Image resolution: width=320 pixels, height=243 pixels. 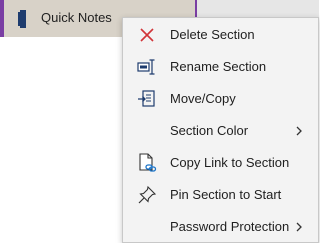 I want to click on menu-item-password-protection: Password Protection, so click(x=220, y=227).